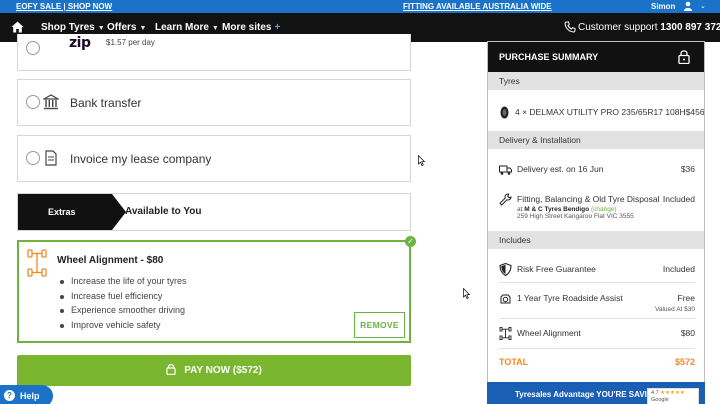 Image resolution: width=720 pixels, height=404 pixels. Describe the element at coordinates (675, 309) in the screenshot. I see `roadside-valued-at: Valued At $30` at that location.